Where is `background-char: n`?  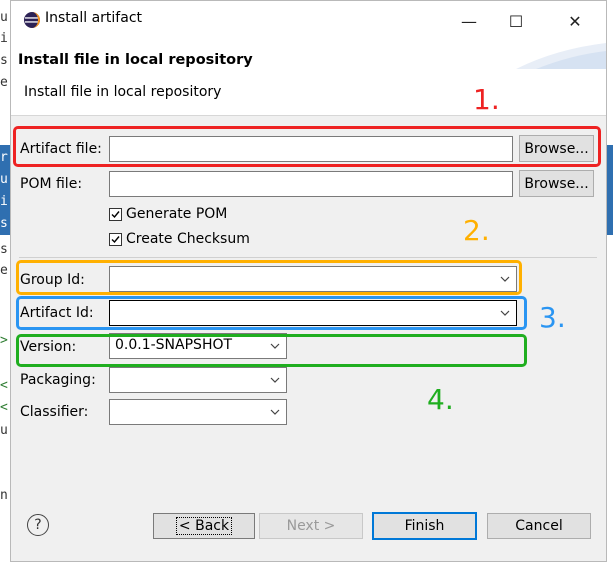 background-char: n is located at coordinates (4, 495).